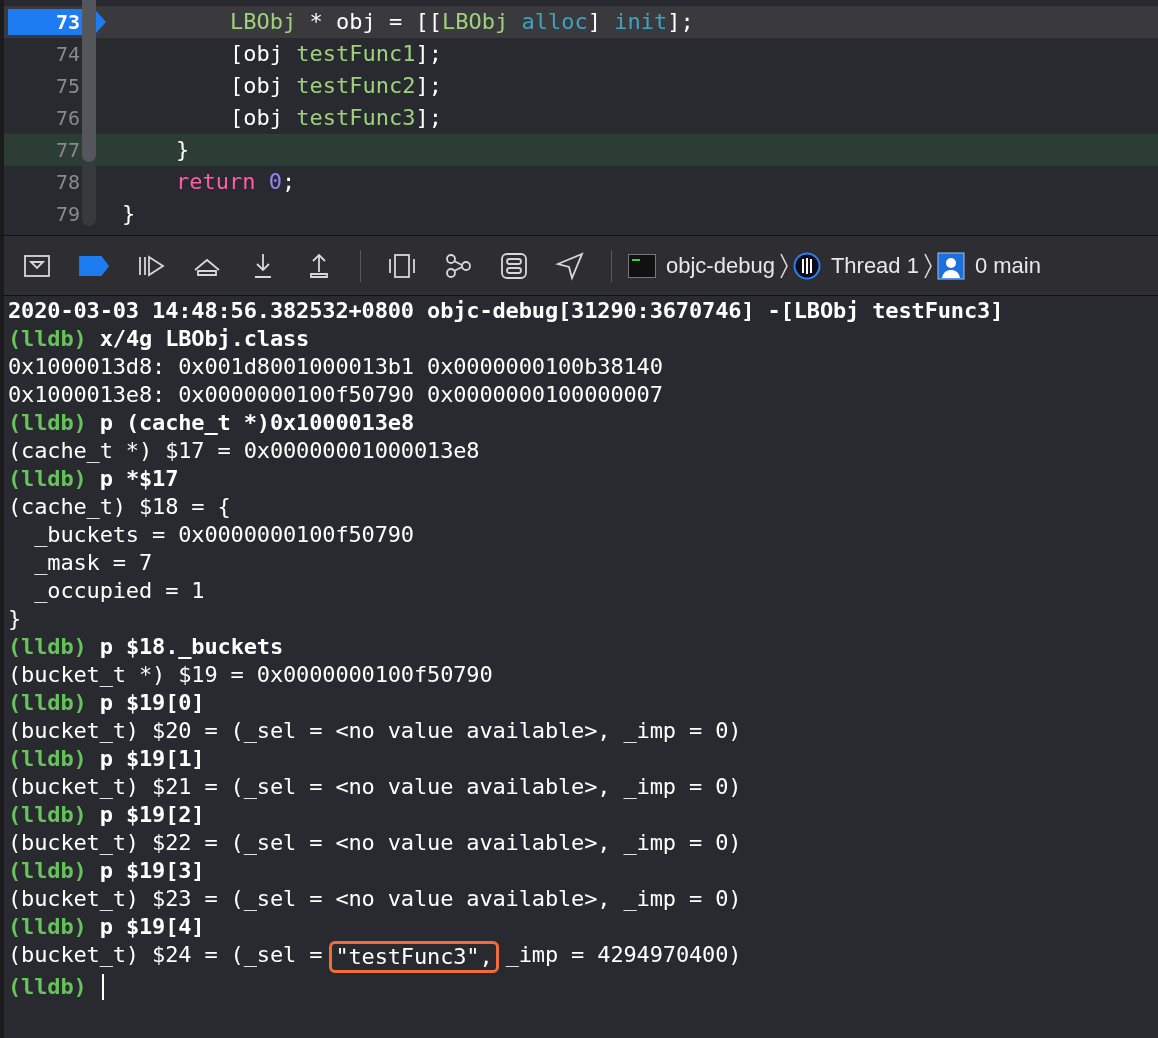 The width and height of the screenshot is (1158, 1038). What do you see at coordinates (950, 265) in the screenshot?
I see `person-icon` at bounding box center [950, 265].